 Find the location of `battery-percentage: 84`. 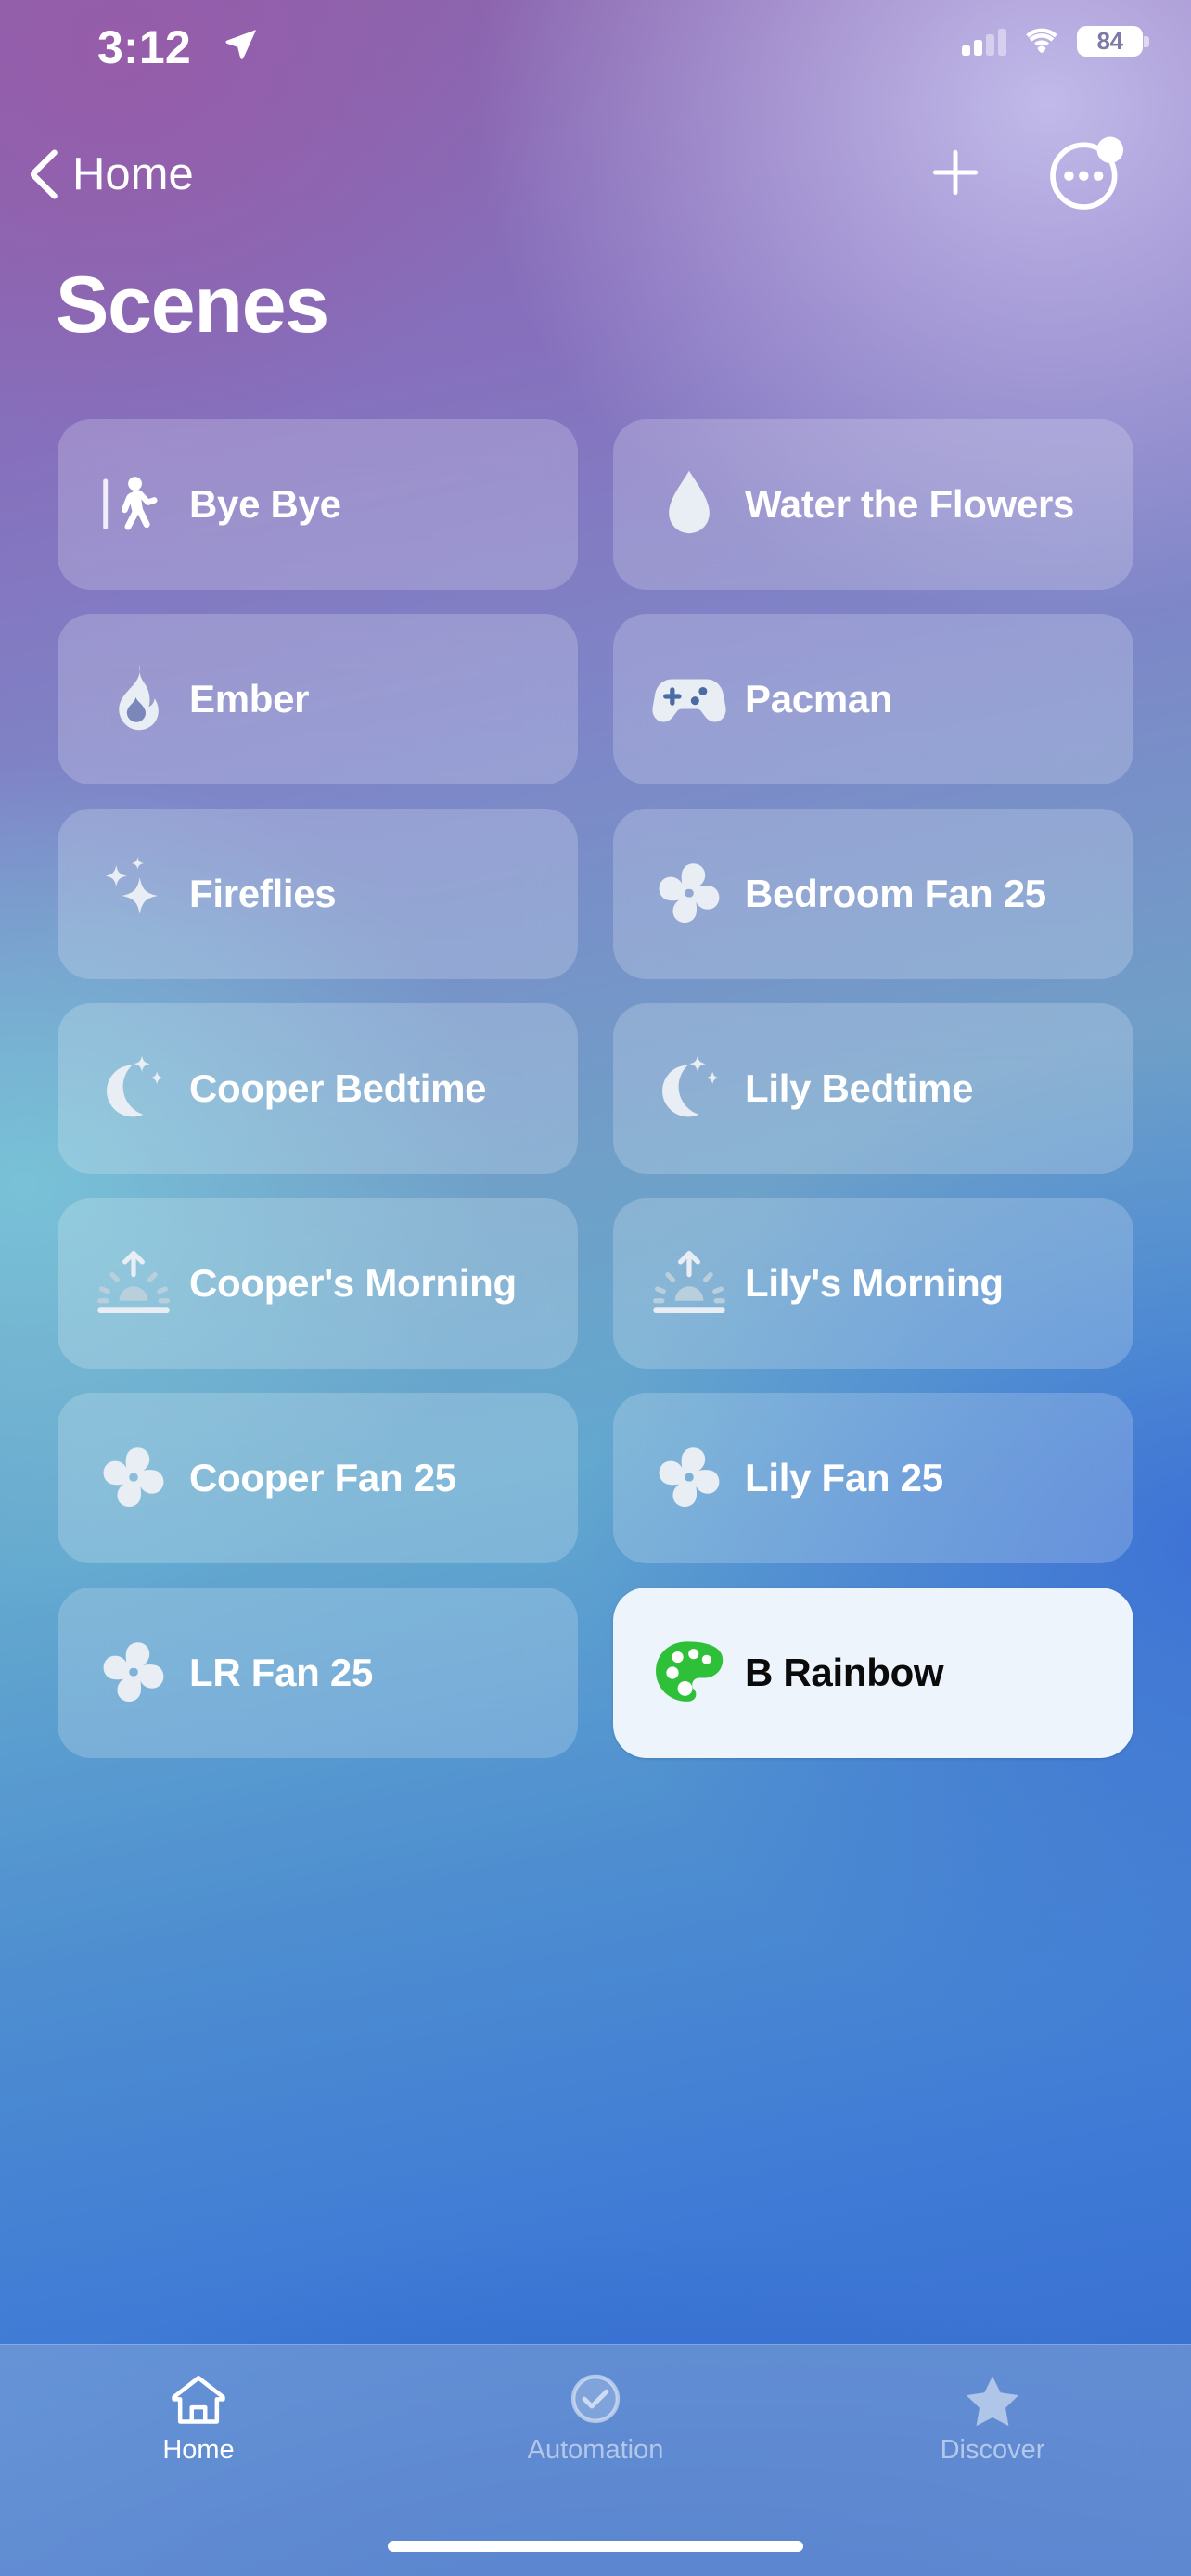

battery-percentage: 84 is located at coordinates (1110, 41).